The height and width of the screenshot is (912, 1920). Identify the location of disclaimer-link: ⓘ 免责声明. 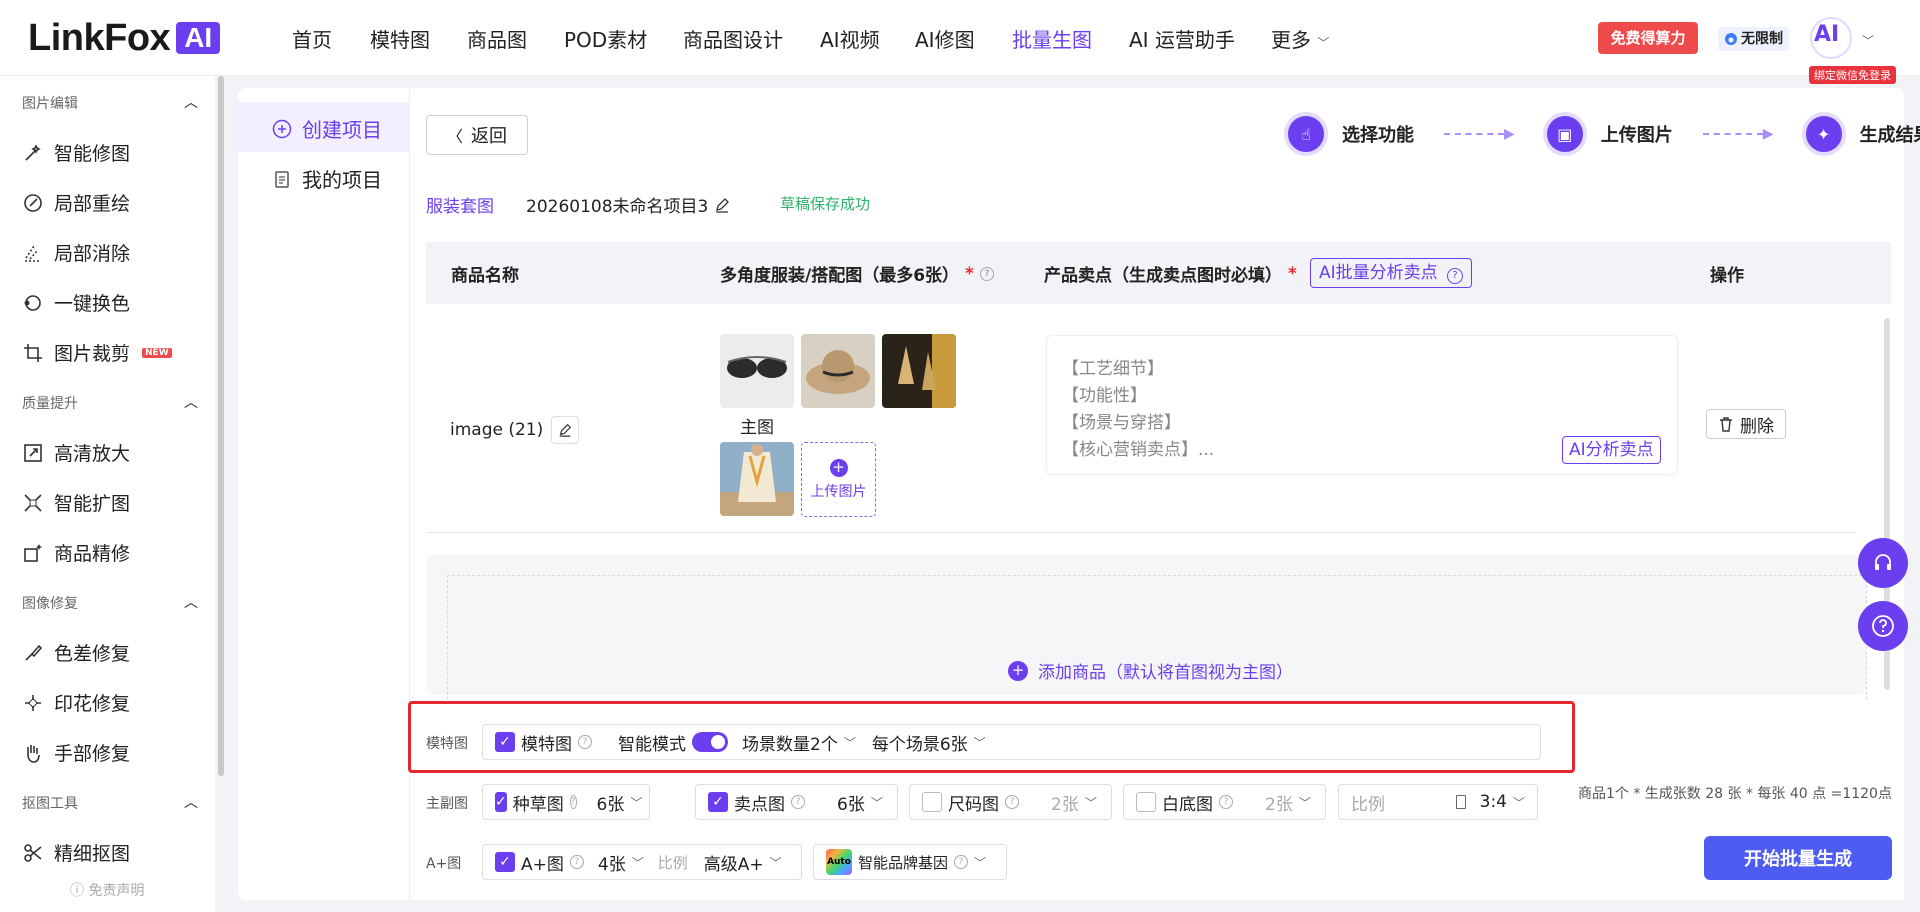
(107, 890).